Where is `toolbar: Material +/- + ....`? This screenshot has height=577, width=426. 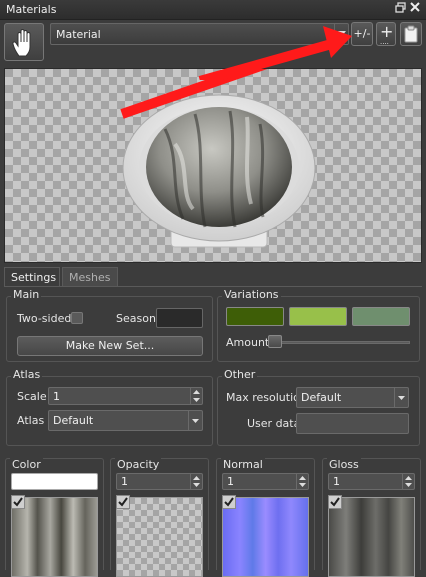 toolbar: Material +/- + .... is located at coordinates (213, 43).